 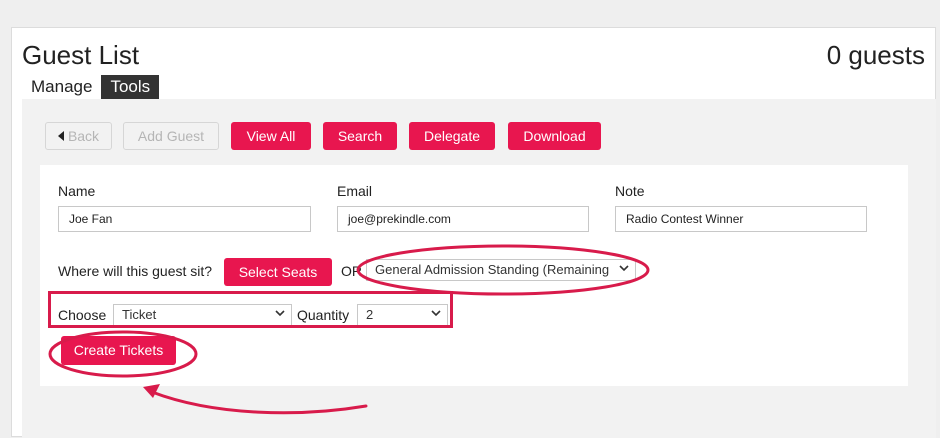 I want to click on tab-manage: Manage, so click(x=62, y=87).